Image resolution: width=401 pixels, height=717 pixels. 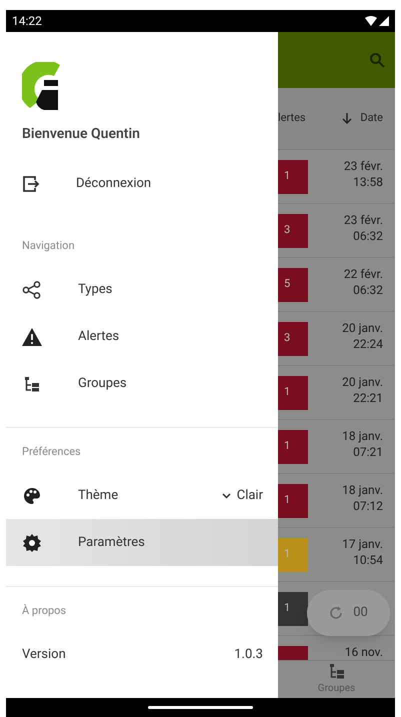 I want to click on search-icon, so click(x=377, y=60).